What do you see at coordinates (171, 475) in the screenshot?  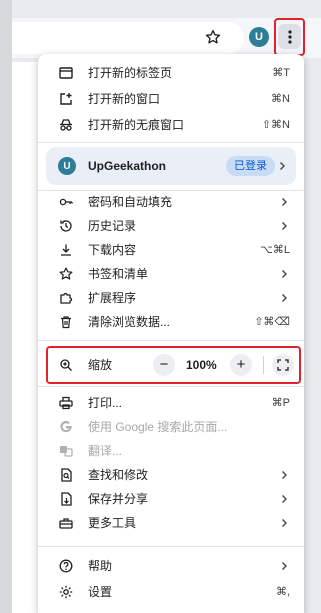 I see `menu-item-find-edit: 查找和修改` at bounding box center [171, 475].